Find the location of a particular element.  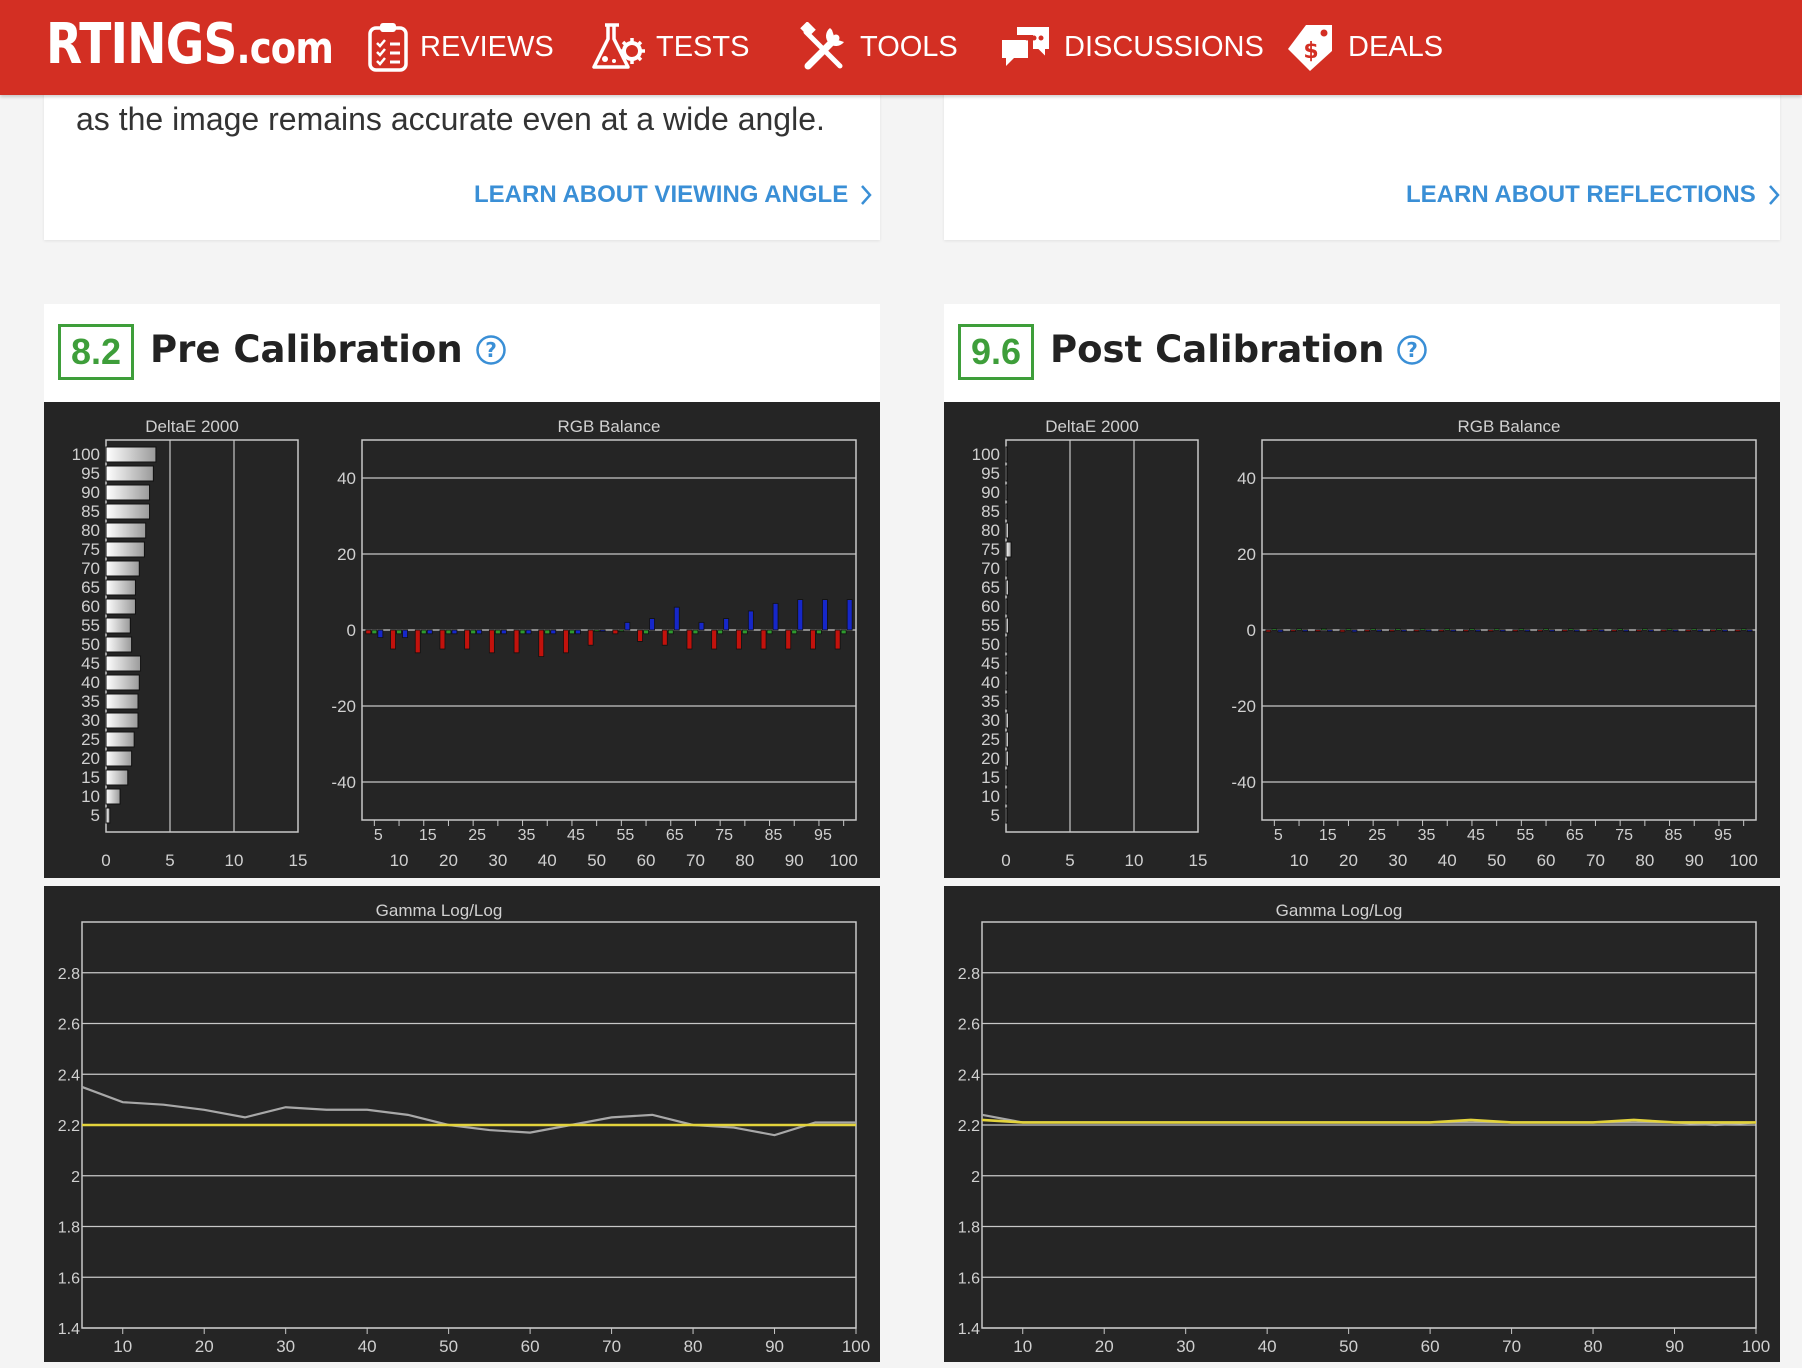

gamma-x-tick-label: 70 is located at coordinates (611, 1346).